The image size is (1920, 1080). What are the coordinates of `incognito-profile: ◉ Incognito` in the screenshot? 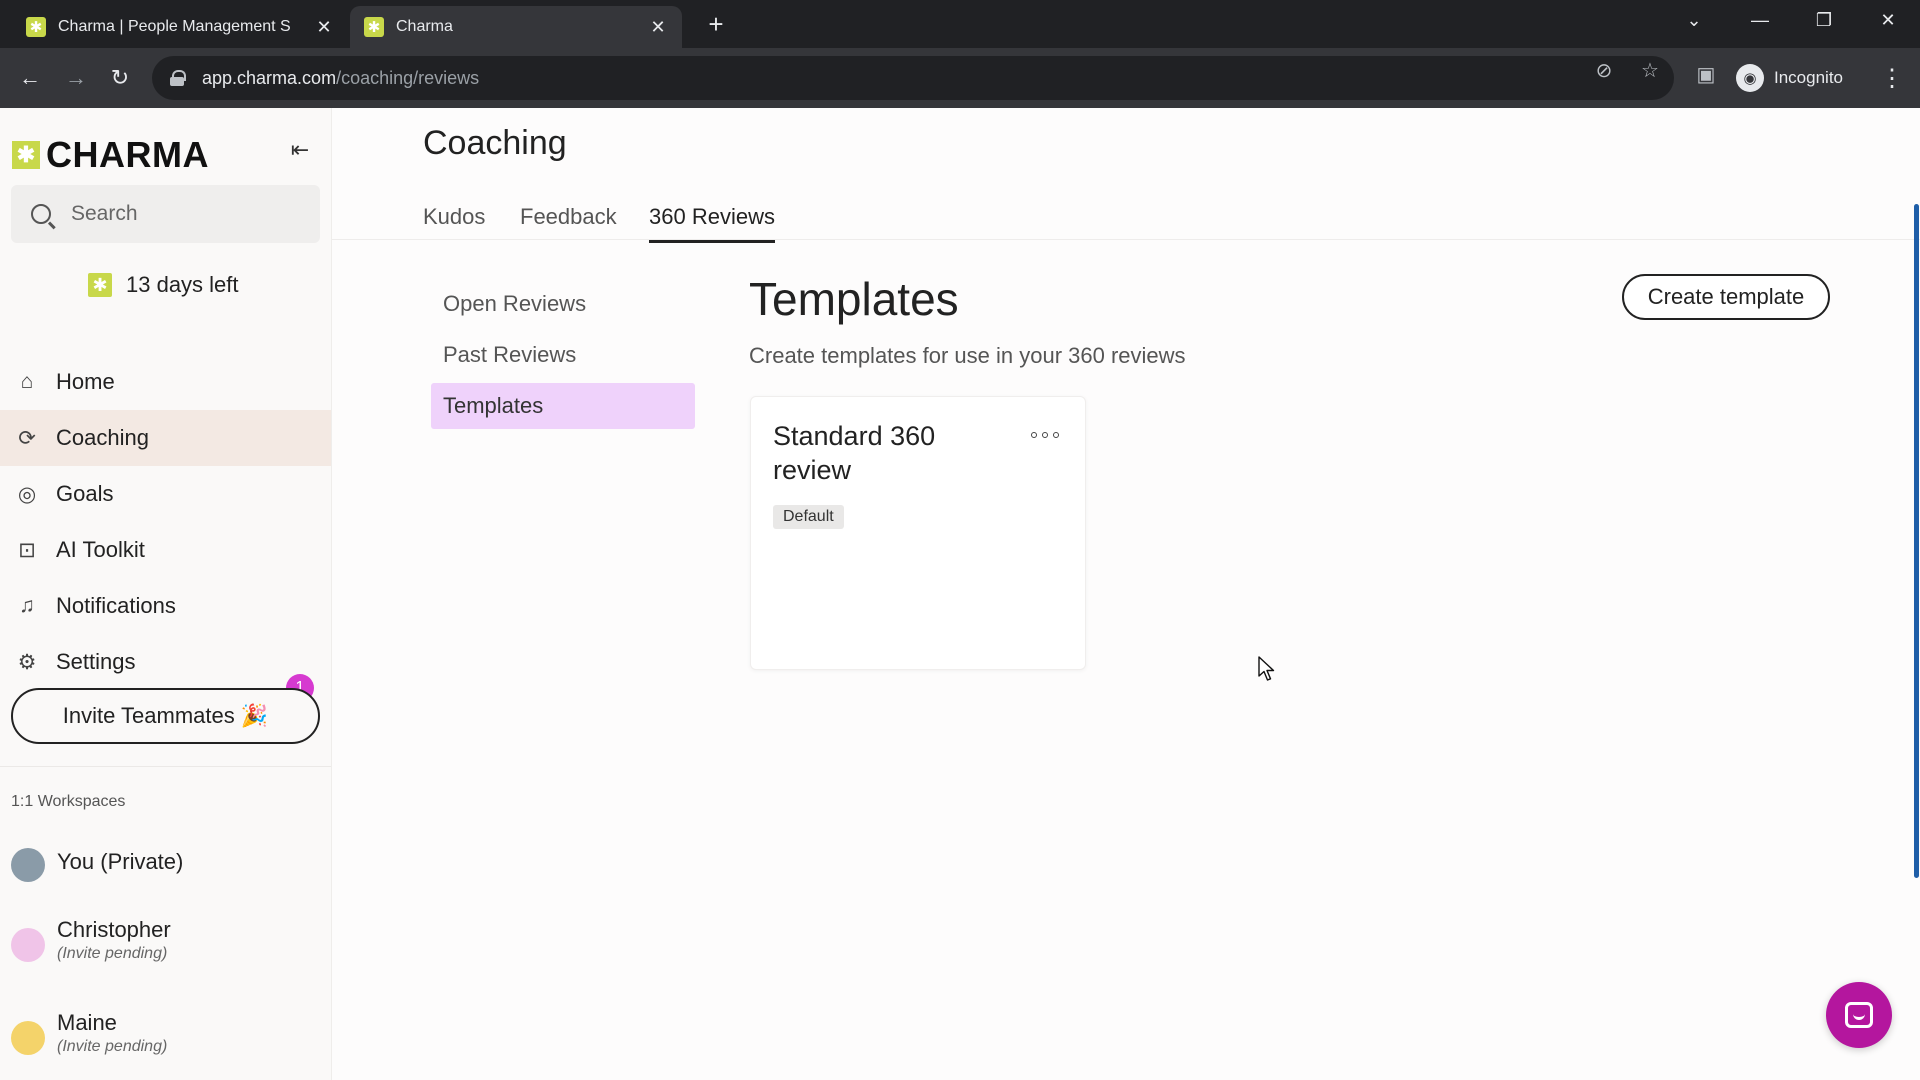 It's located at (1789, 78).